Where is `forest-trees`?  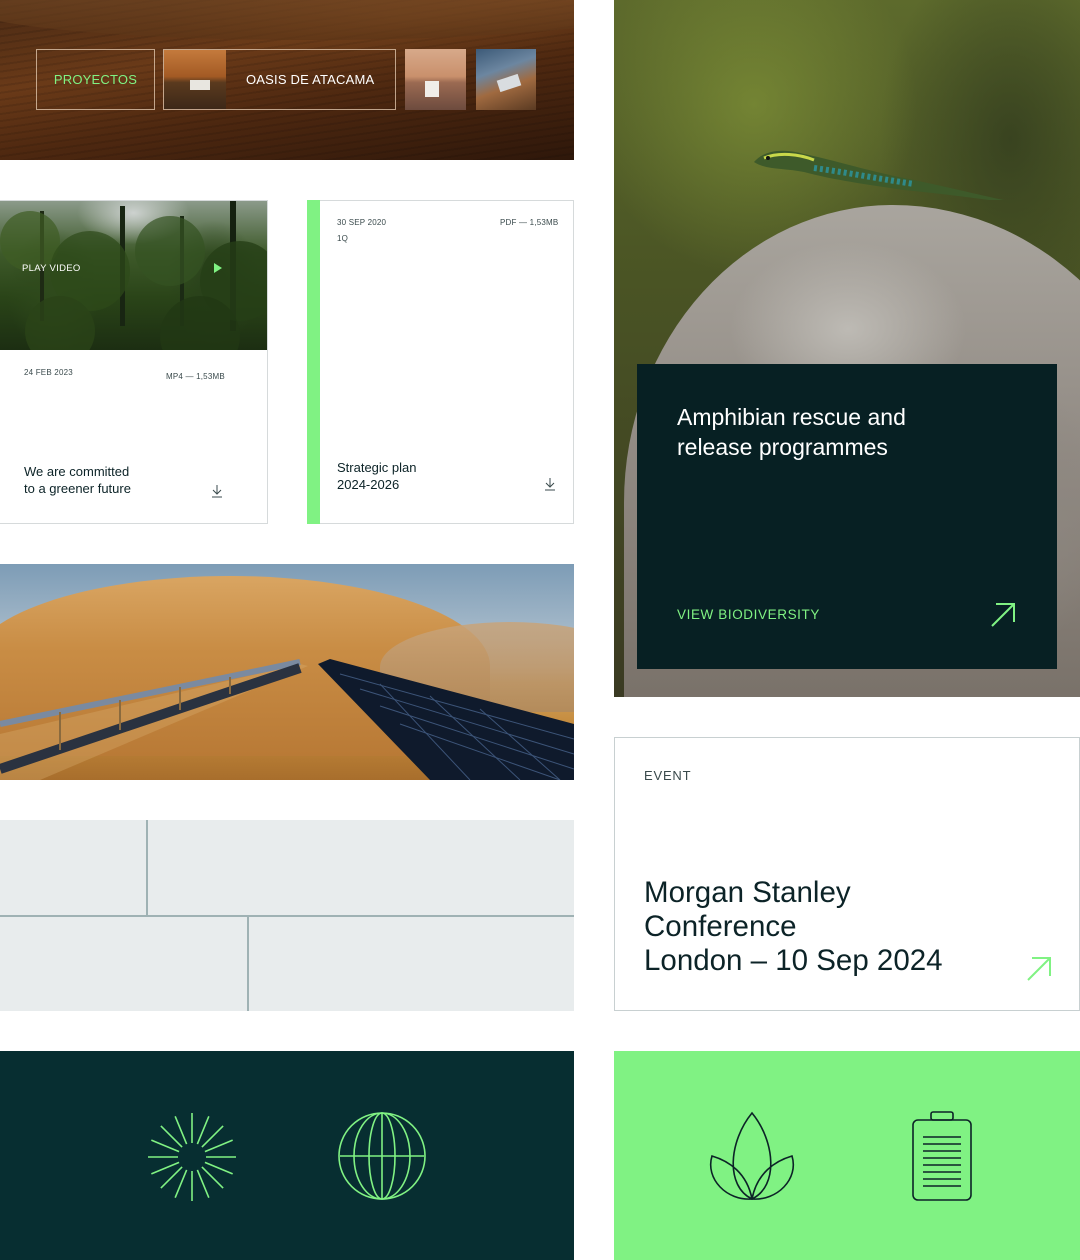
forest-trees is located at coordinates (133, 275).